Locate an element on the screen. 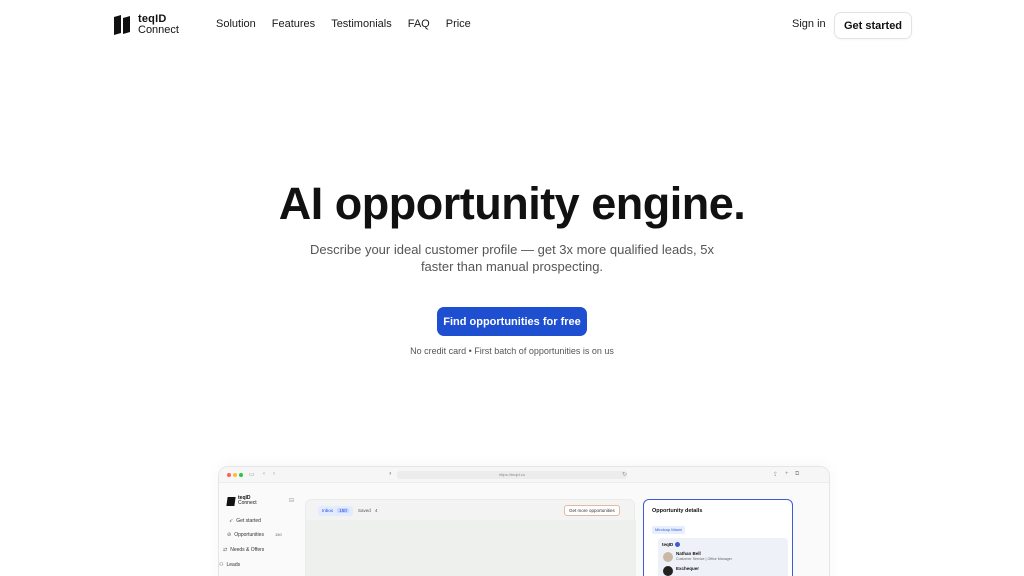 The height and width of the screenshot is (576, 1024). nav-price: Price is located at coordinates (458, 24).